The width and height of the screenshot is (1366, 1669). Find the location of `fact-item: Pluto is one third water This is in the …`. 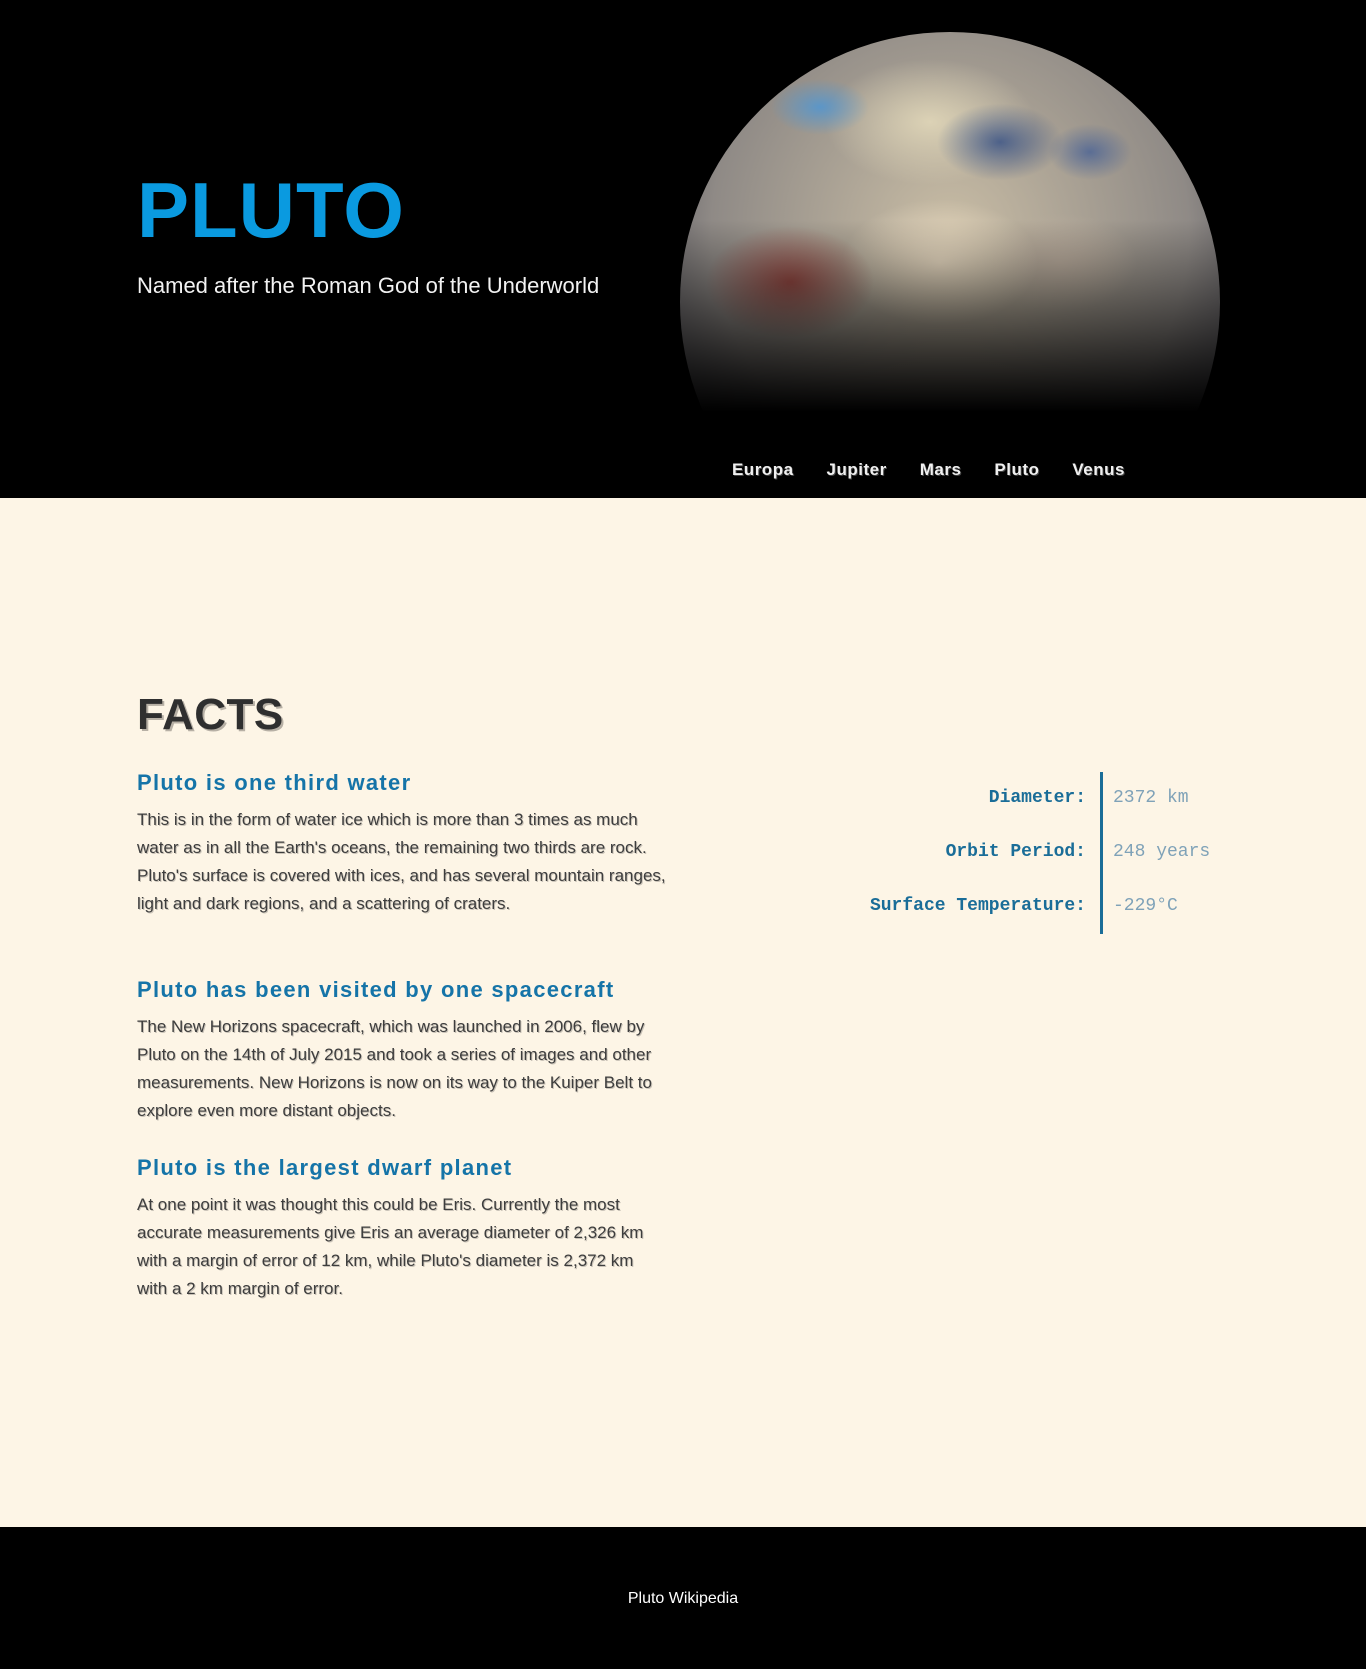

fact-item: Pluto is one third water This is in the … is located at coordinates (402, 844).